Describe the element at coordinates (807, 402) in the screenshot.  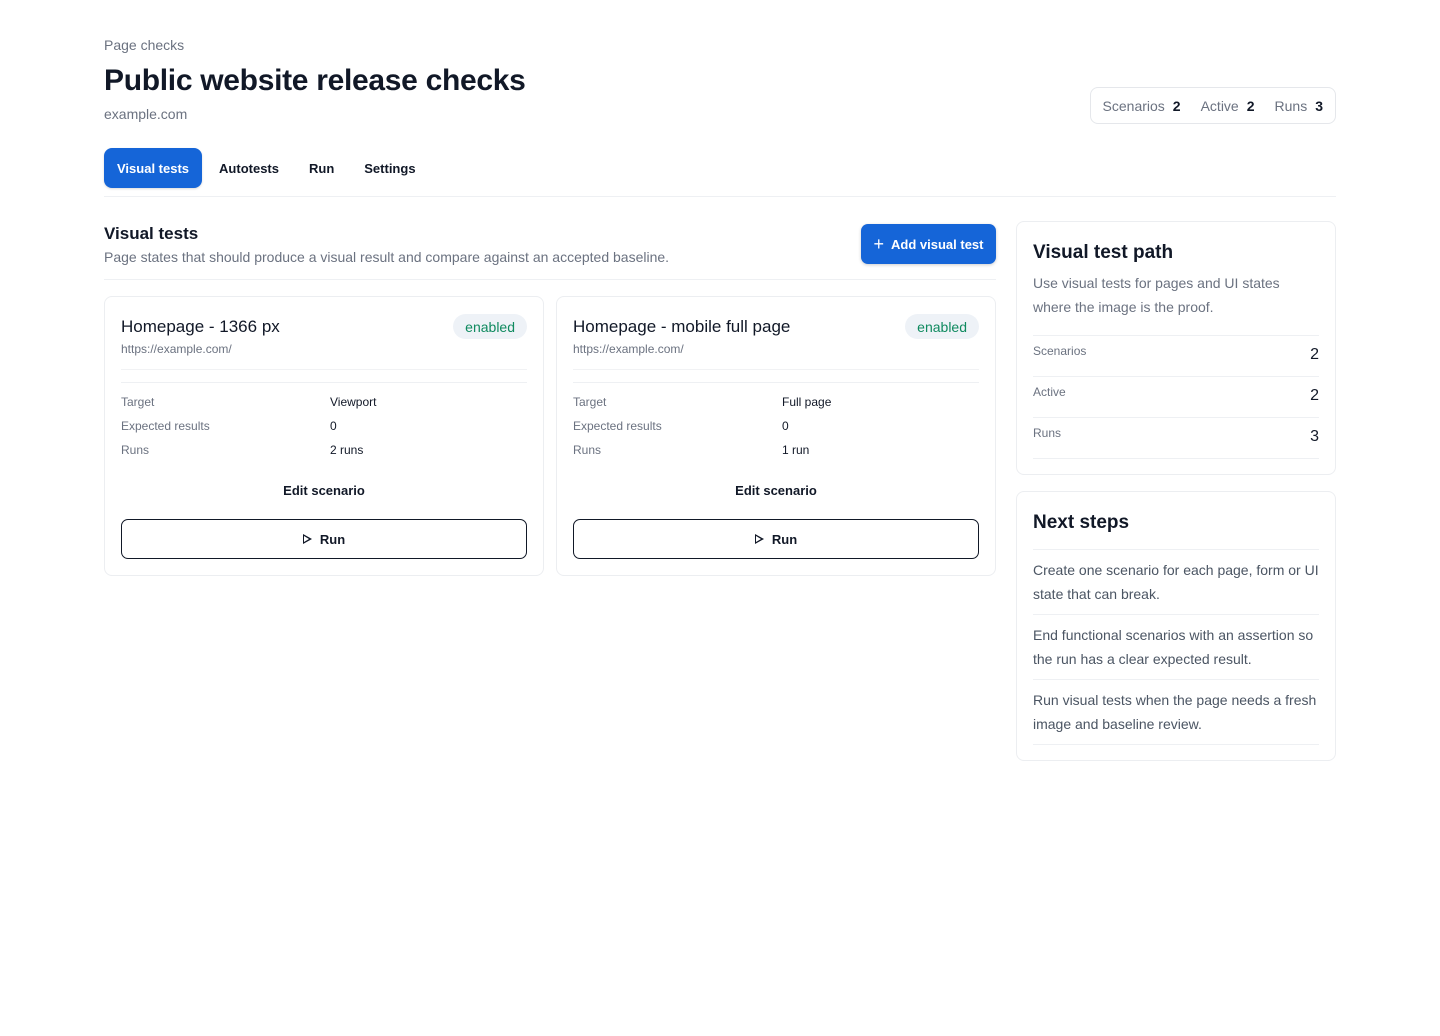
I see `field-value: Full page` at that location.